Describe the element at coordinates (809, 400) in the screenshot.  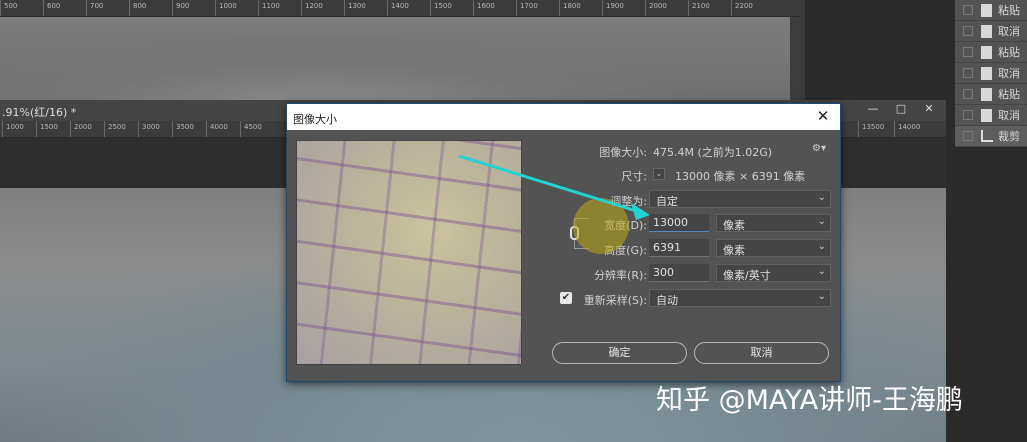
I see `watermark: 知乎 @MAYA讲师-王海鹏` at that location.